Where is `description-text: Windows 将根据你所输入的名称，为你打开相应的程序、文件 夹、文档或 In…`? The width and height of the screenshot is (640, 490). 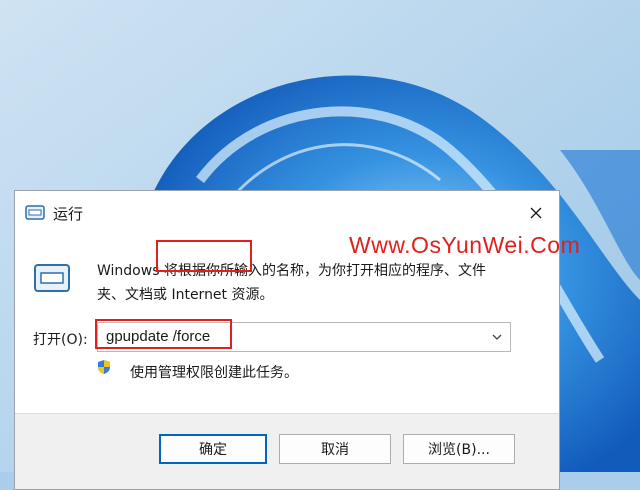
description-text: Windows 将根据你所输入的名称，为你打开相应的程序、文件 夹、文档或 In… is located at coordinates (307, 283).